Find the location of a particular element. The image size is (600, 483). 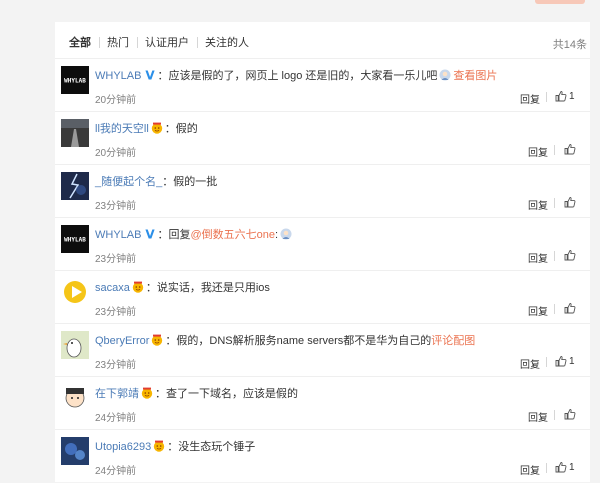

comment-body: WHYLAB V ：应该是假的了，网页上 logo 还是旧的，大家看一乐儿吧 查看图片 is located at coordinates (296, 76).